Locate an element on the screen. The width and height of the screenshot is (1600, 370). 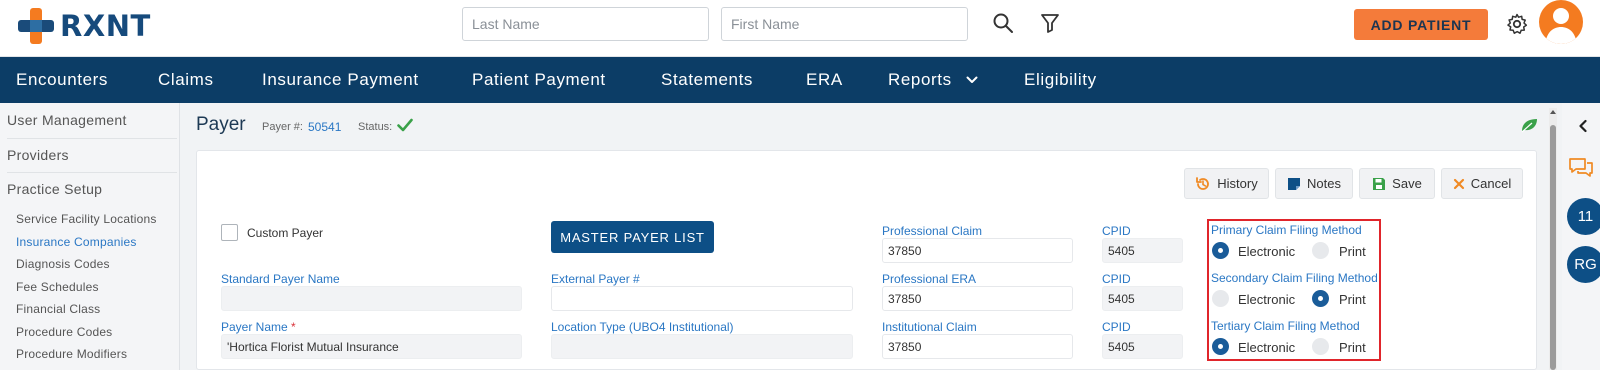
cpid-field-professional-claim is located at coordinates (1142, 250).